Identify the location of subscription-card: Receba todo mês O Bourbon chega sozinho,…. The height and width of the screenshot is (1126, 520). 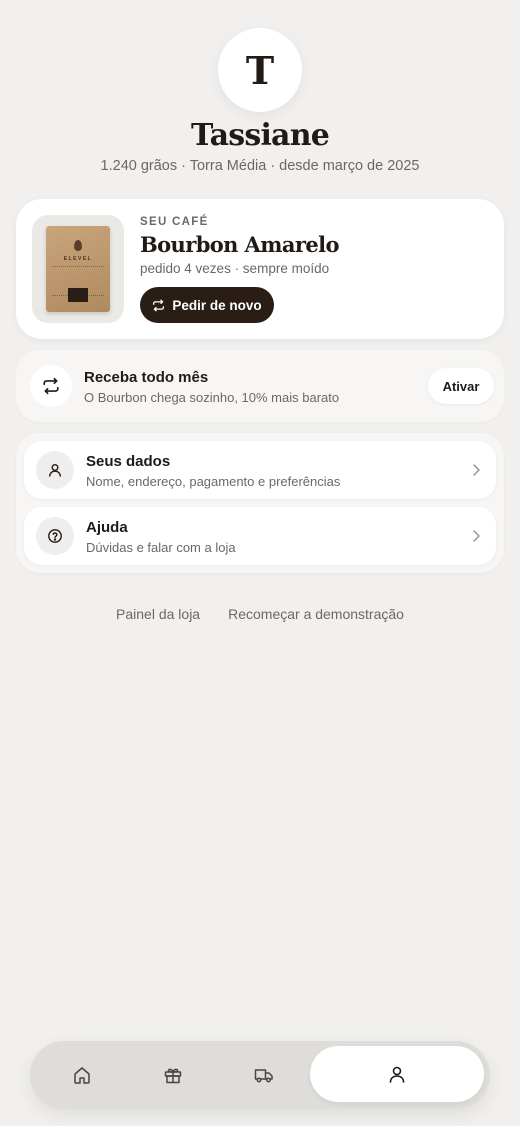
(260, 386).